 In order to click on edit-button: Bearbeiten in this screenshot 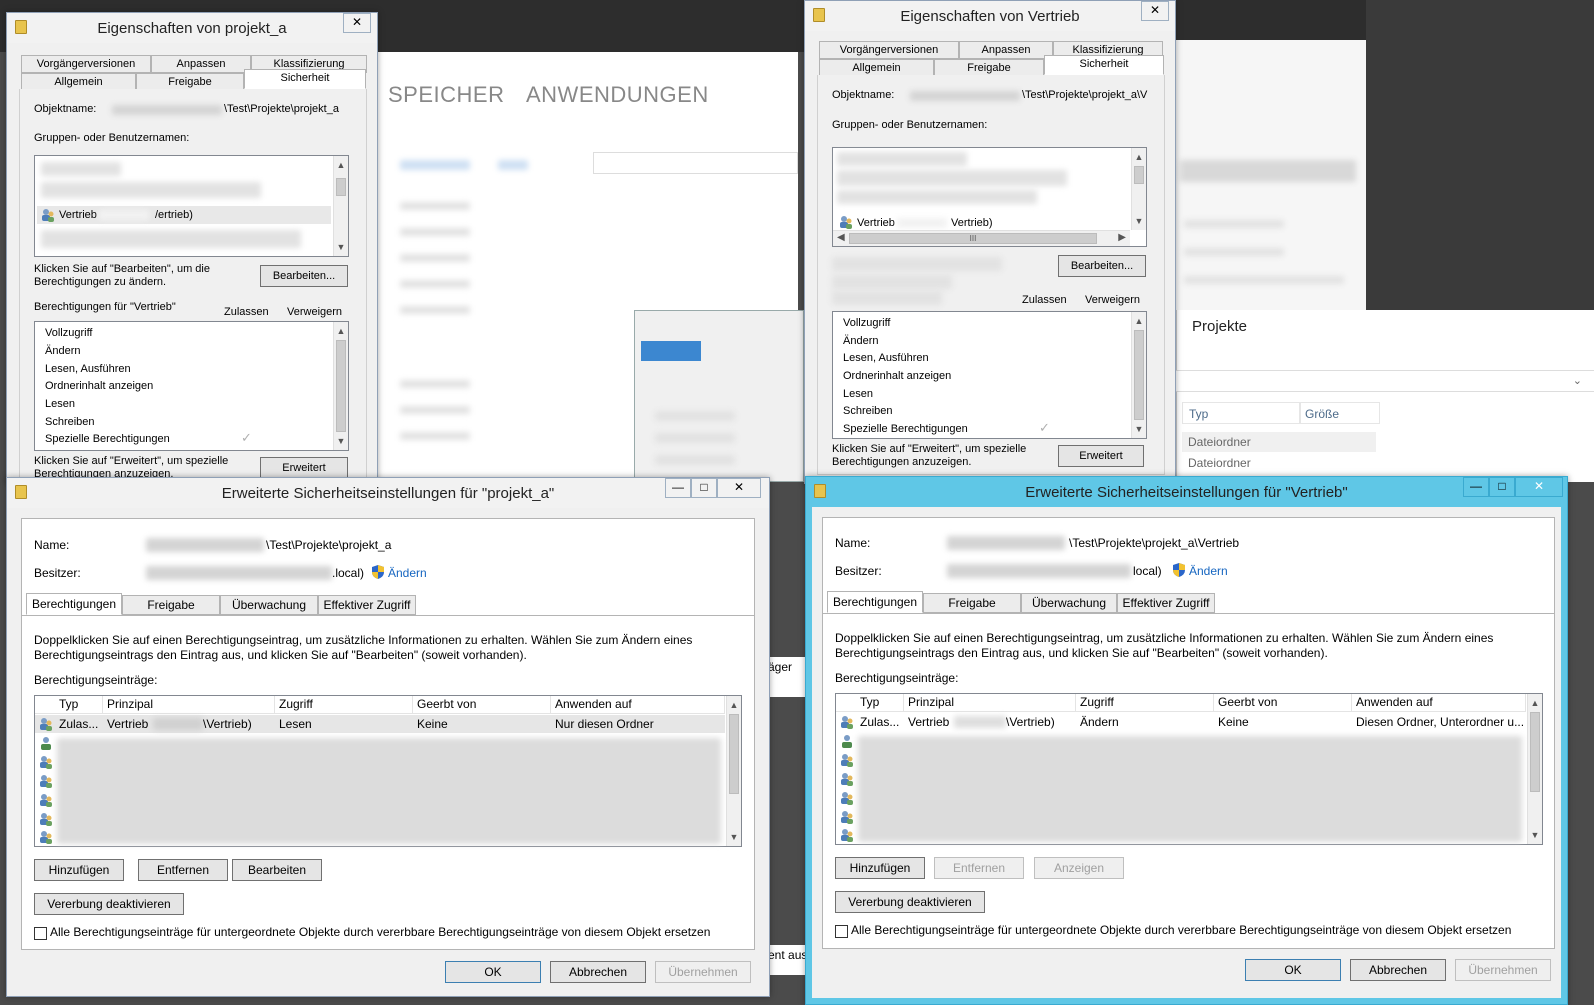, I will do `click(277, 870)`.